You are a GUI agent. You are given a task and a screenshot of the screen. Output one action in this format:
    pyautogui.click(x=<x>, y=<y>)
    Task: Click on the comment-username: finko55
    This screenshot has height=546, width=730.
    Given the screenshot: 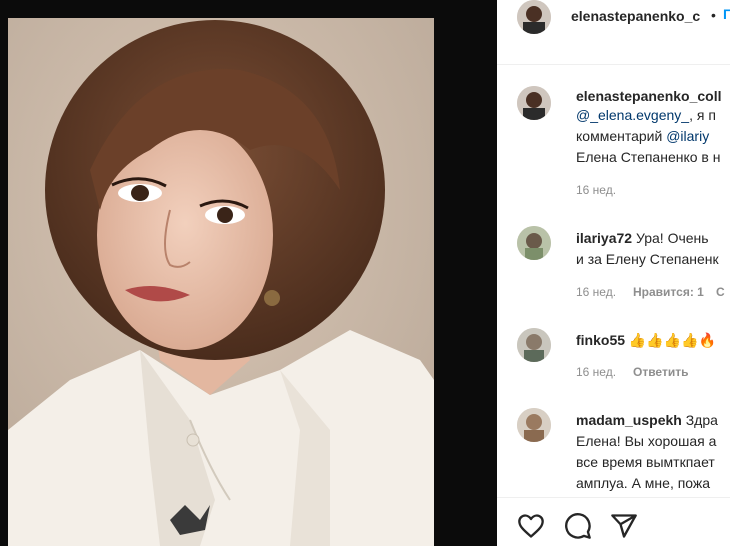 What is the action you would take?
    pyautogui.click(x=600, y=340)
    